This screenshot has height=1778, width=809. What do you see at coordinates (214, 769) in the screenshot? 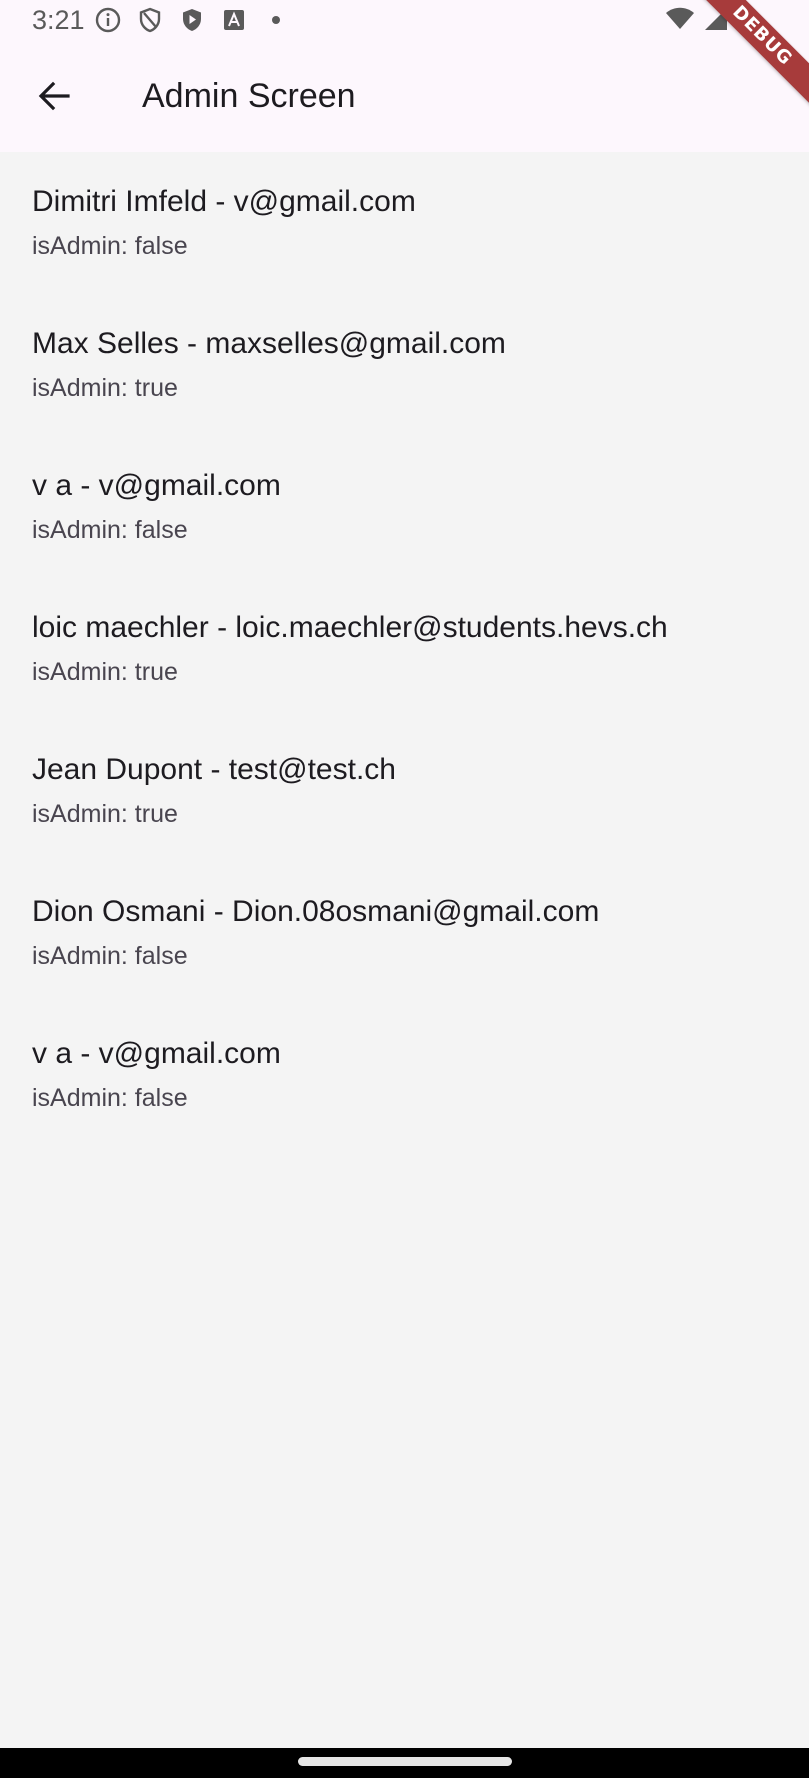
I see `user-title: Jean Dupont - test@test.ch` at bounding box center [214, 769].